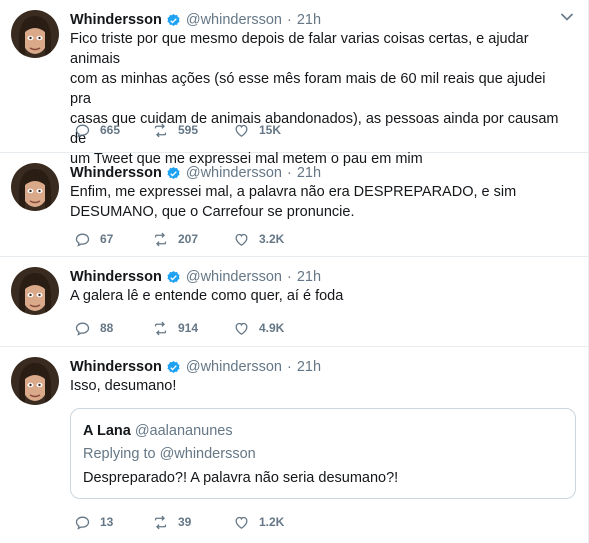 This screenshot has height=543, width=589. What do you see at coordinates (175, 239) in the screenshot?
I see `retweet-button: 207` at bounding box center [175, 239].